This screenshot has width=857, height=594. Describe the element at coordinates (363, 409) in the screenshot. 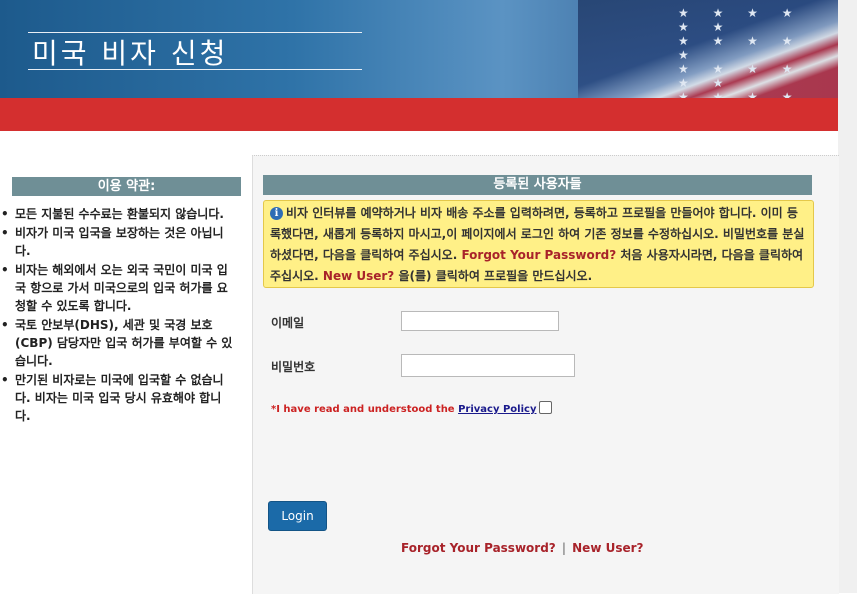

I see `privacy-policy-text: *I have read and understood the` at that location.